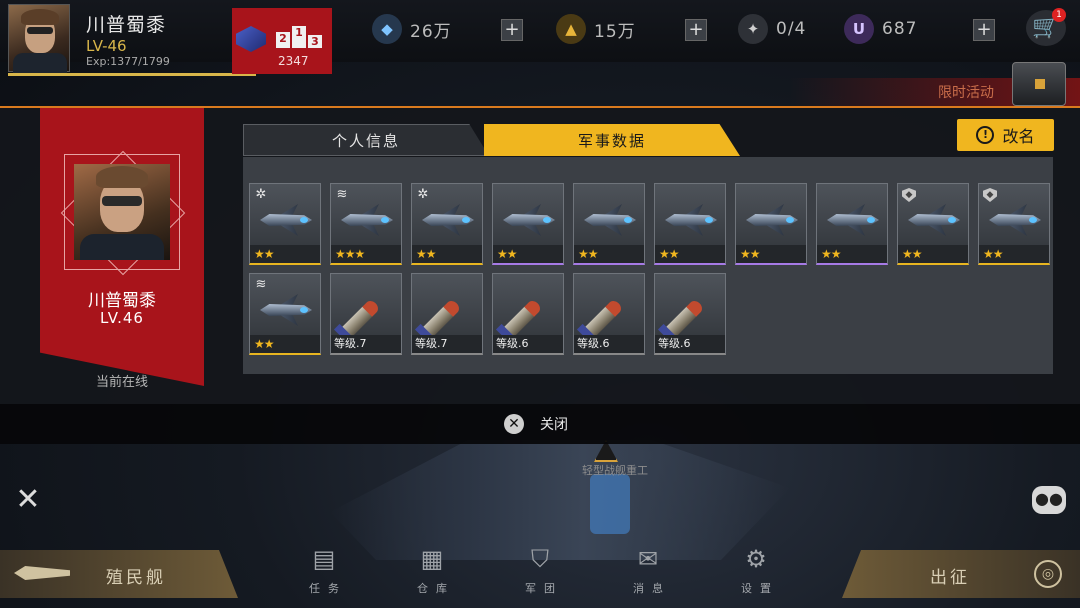 This screenshot has width=1080, height=608. I want to click on player-exp: Exp:1377/1799, so click(128, 61).